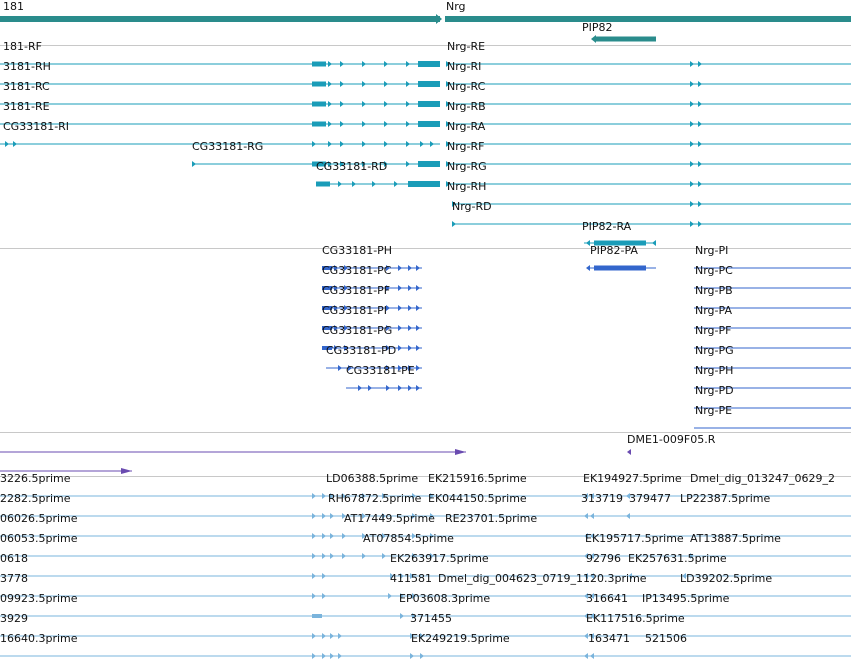  Describe the element at coordinates (711, 250) in the screenshot. I see `feature-label: Nrg-PI` at that location.